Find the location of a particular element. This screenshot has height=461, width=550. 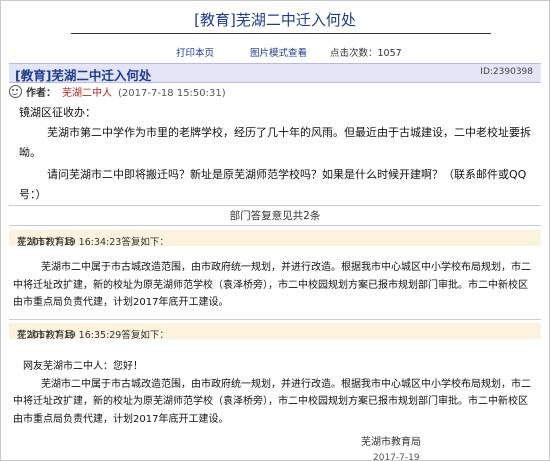

click-count: 点击次数：1057 is located at coordinates (366, 52).